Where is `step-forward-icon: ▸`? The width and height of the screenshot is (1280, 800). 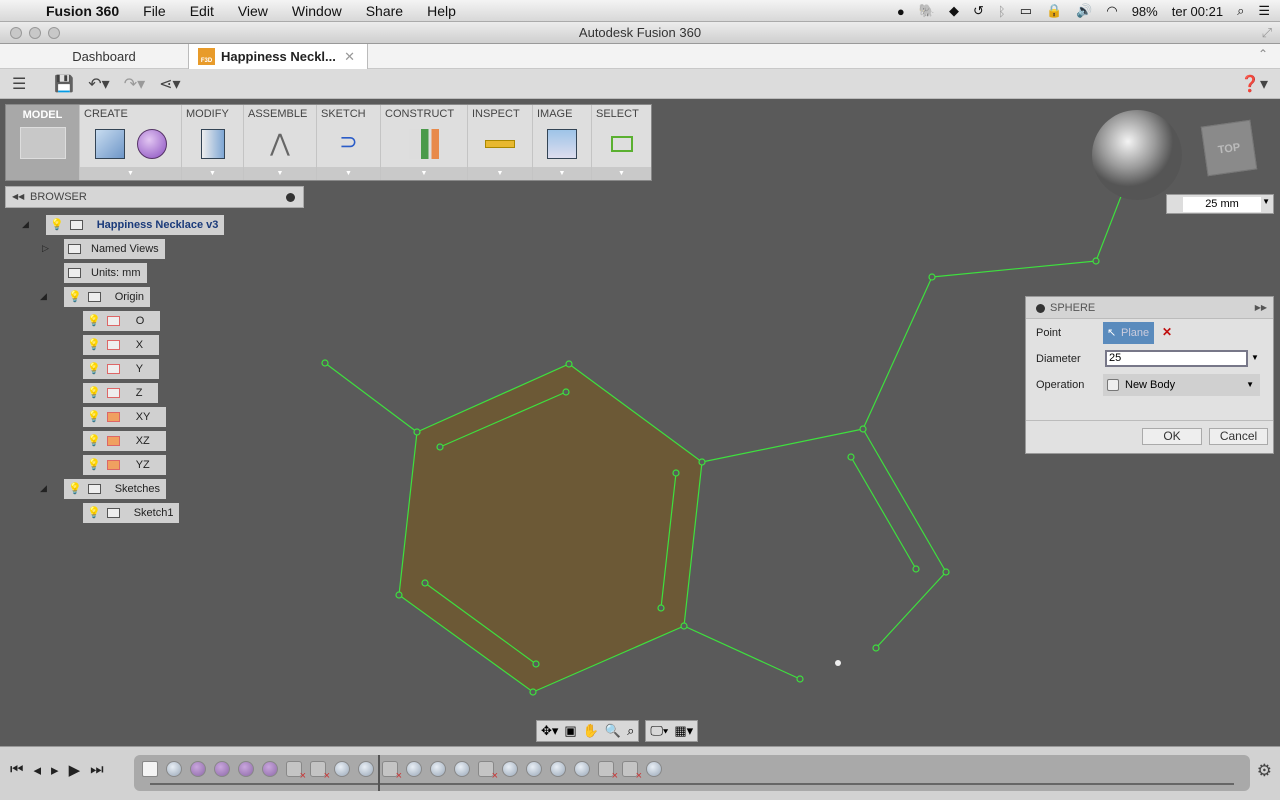
step-forward-icon: ▸ is located at coordinates (55, 770).